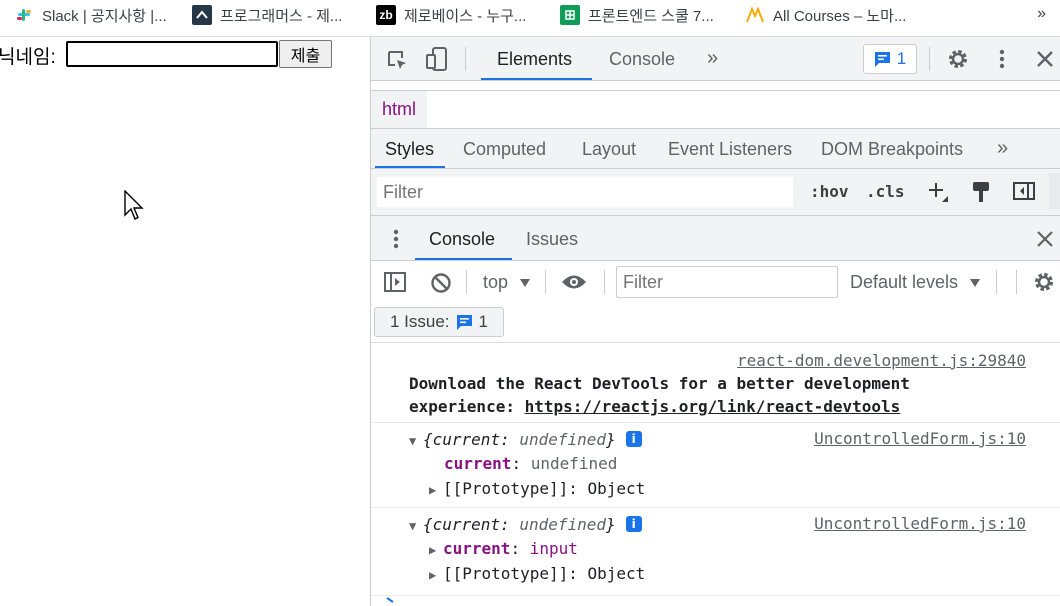  I want to click on clear-console-icon, so click(441, 283).